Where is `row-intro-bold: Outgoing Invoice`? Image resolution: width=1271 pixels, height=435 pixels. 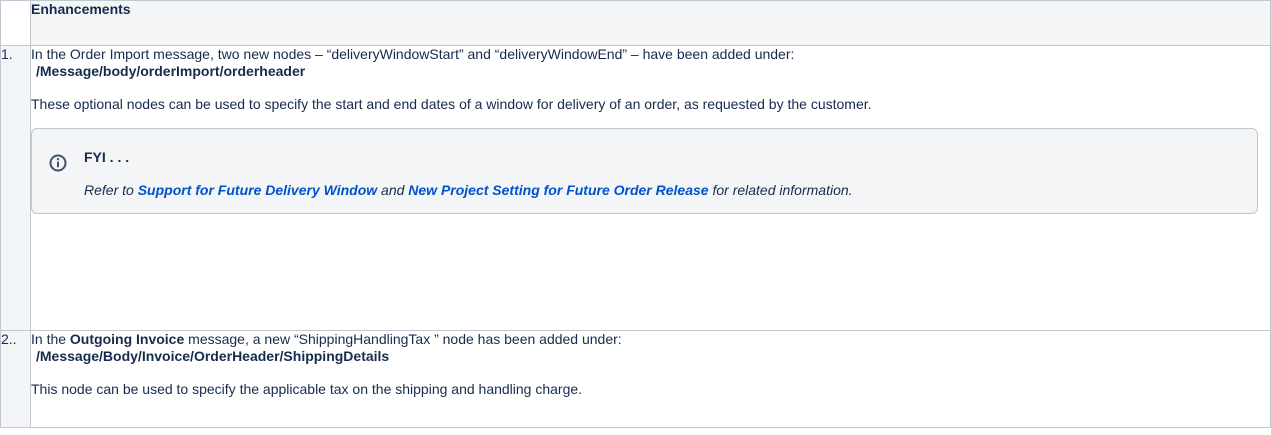 row-intro-bold: Outgoing Invoice is located at coordinates (127, 339).